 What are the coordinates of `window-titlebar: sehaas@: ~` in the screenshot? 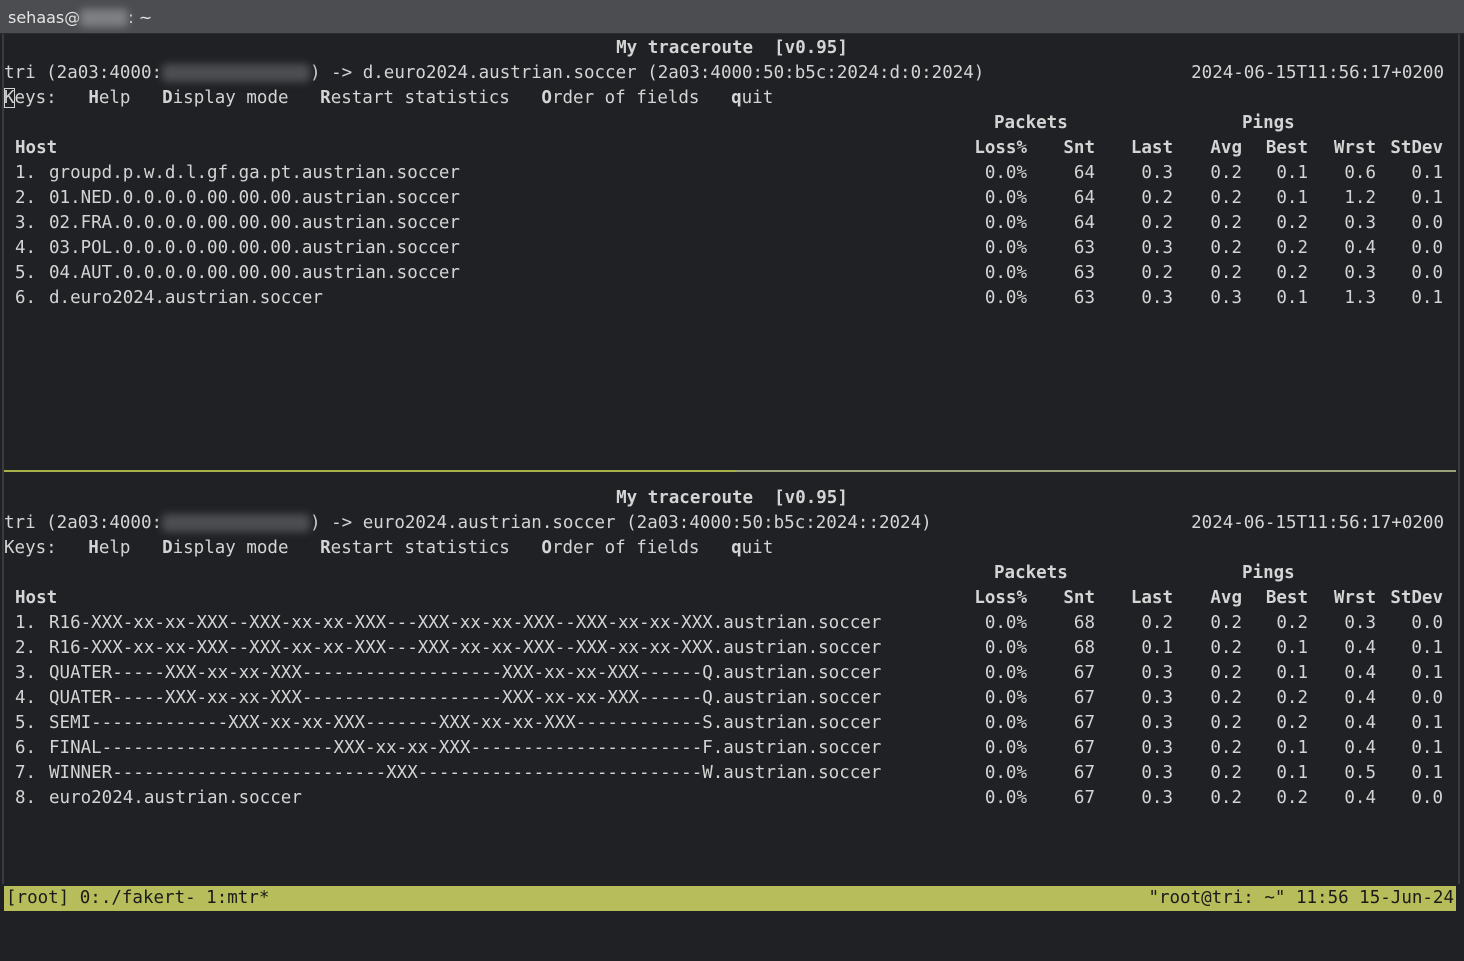 It's located at (732, 17).